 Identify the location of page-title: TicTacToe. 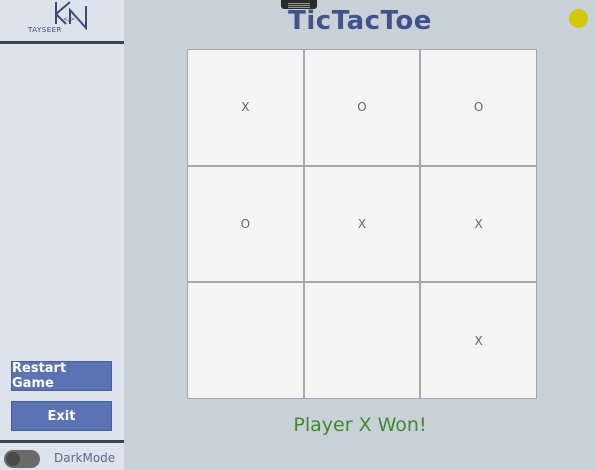
(360, 21).